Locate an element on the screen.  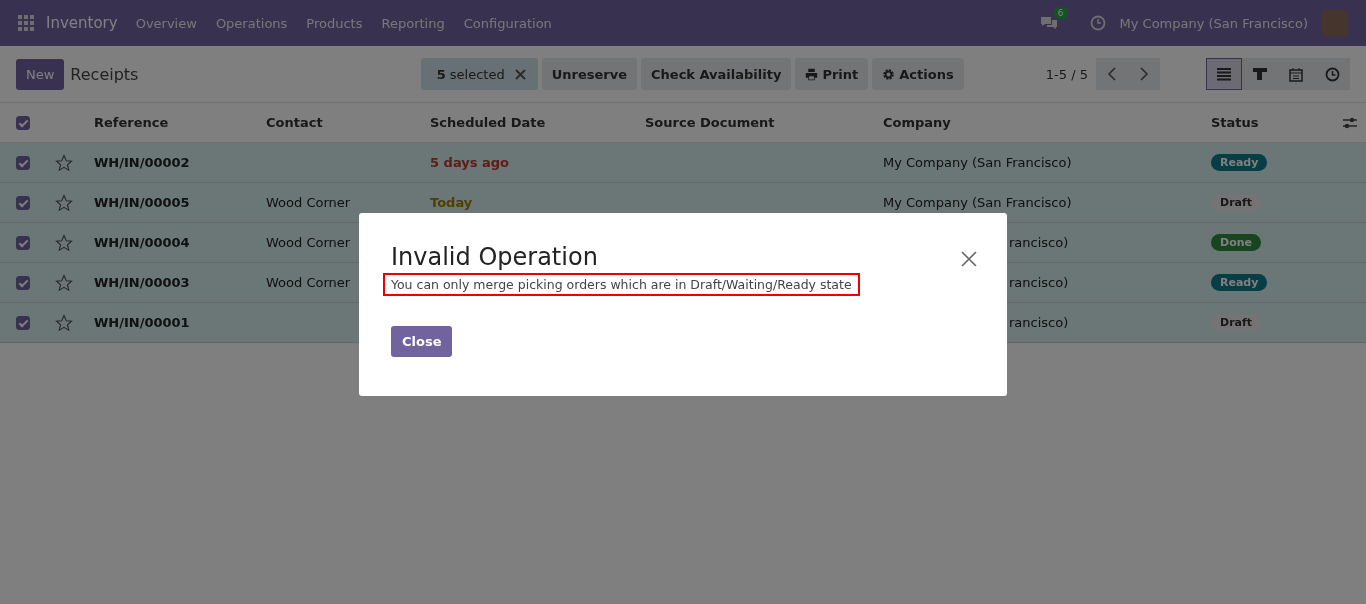
select-all-checkbox is located at coordinates (23, 122).